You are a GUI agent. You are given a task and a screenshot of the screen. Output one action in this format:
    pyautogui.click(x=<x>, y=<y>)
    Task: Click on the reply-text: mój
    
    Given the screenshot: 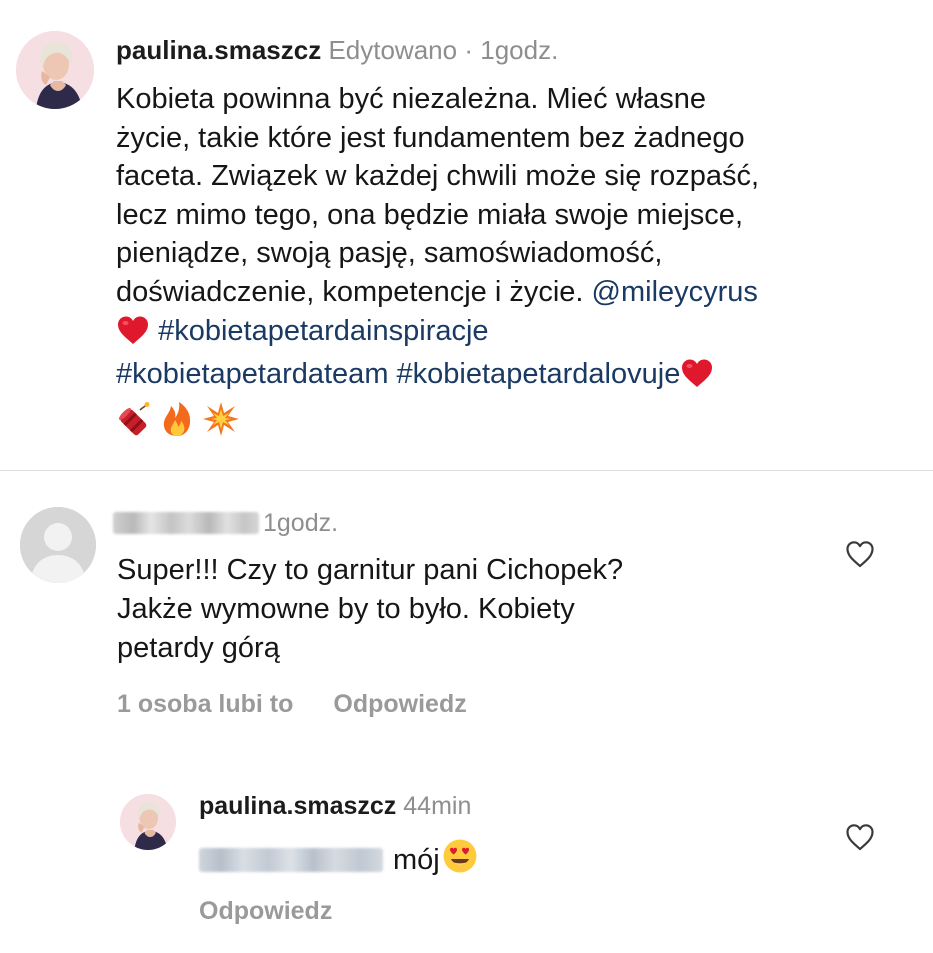 What is the action you would take?
    pyautogui.click(x=338, y=861)
    